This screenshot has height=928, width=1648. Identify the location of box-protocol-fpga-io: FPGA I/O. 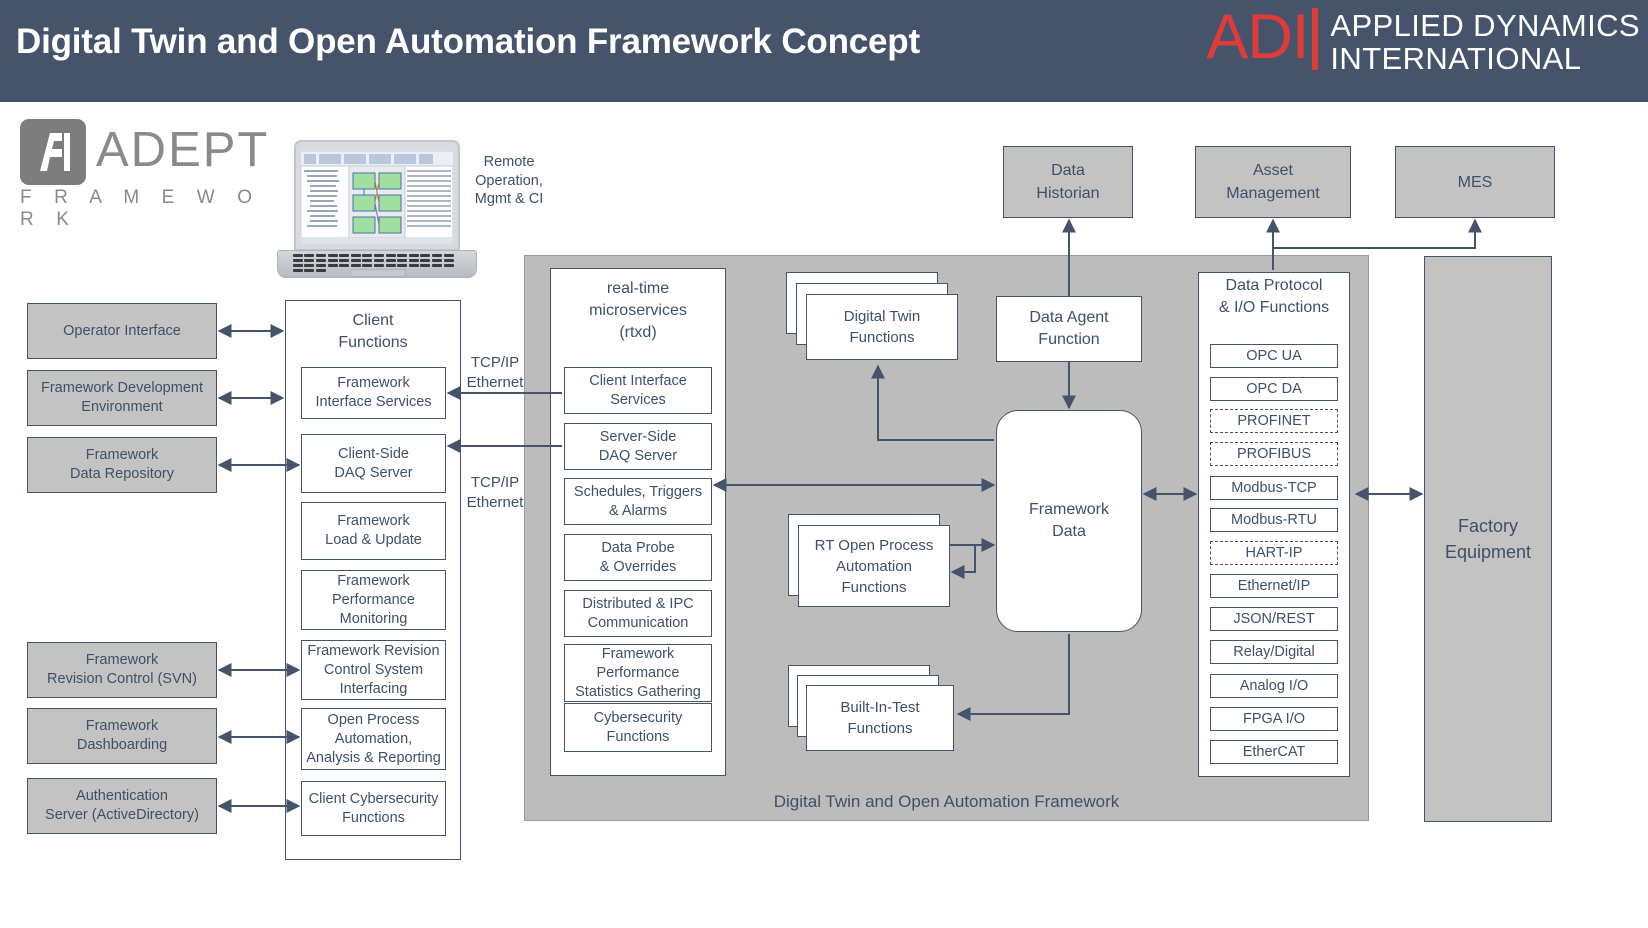
(1274, 719).